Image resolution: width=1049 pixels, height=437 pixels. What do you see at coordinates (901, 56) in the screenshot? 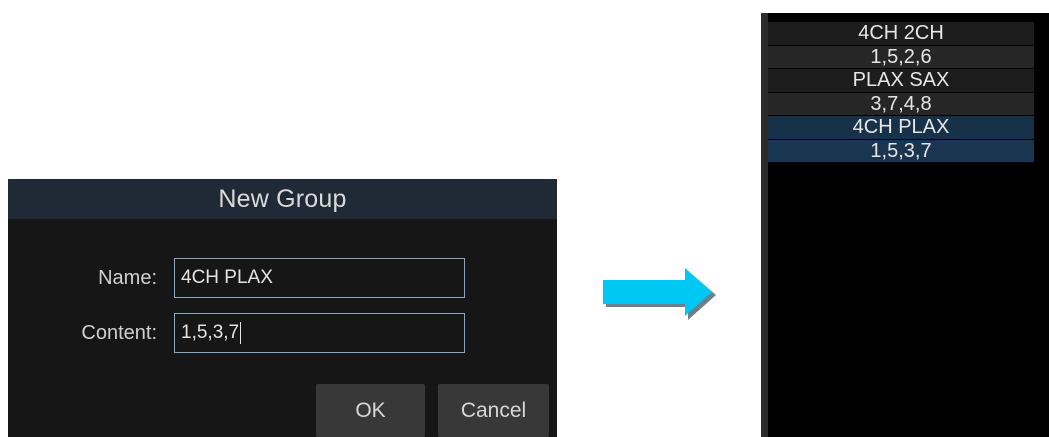
I see `group-content: 1,5,2,6` at bounding box center [901, 56].